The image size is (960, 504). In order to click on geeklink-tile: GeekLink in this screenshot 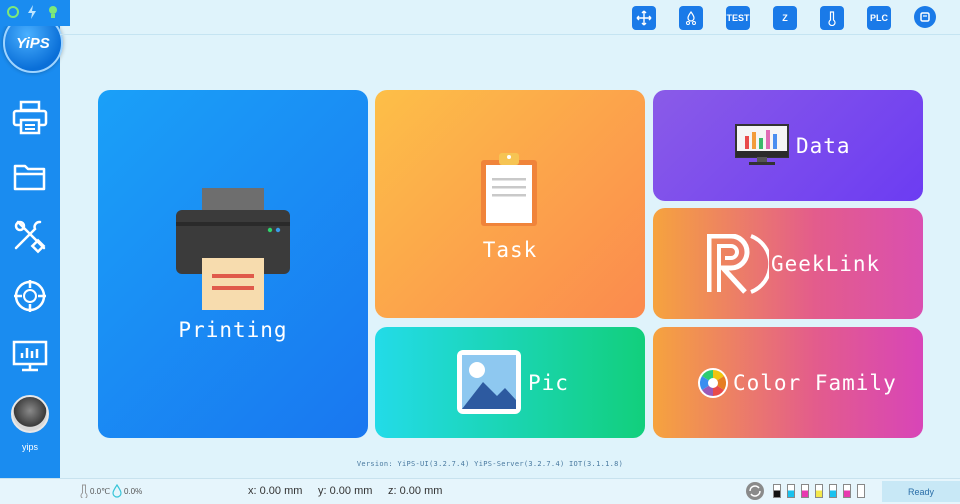, I will do `click(788, 263)`.